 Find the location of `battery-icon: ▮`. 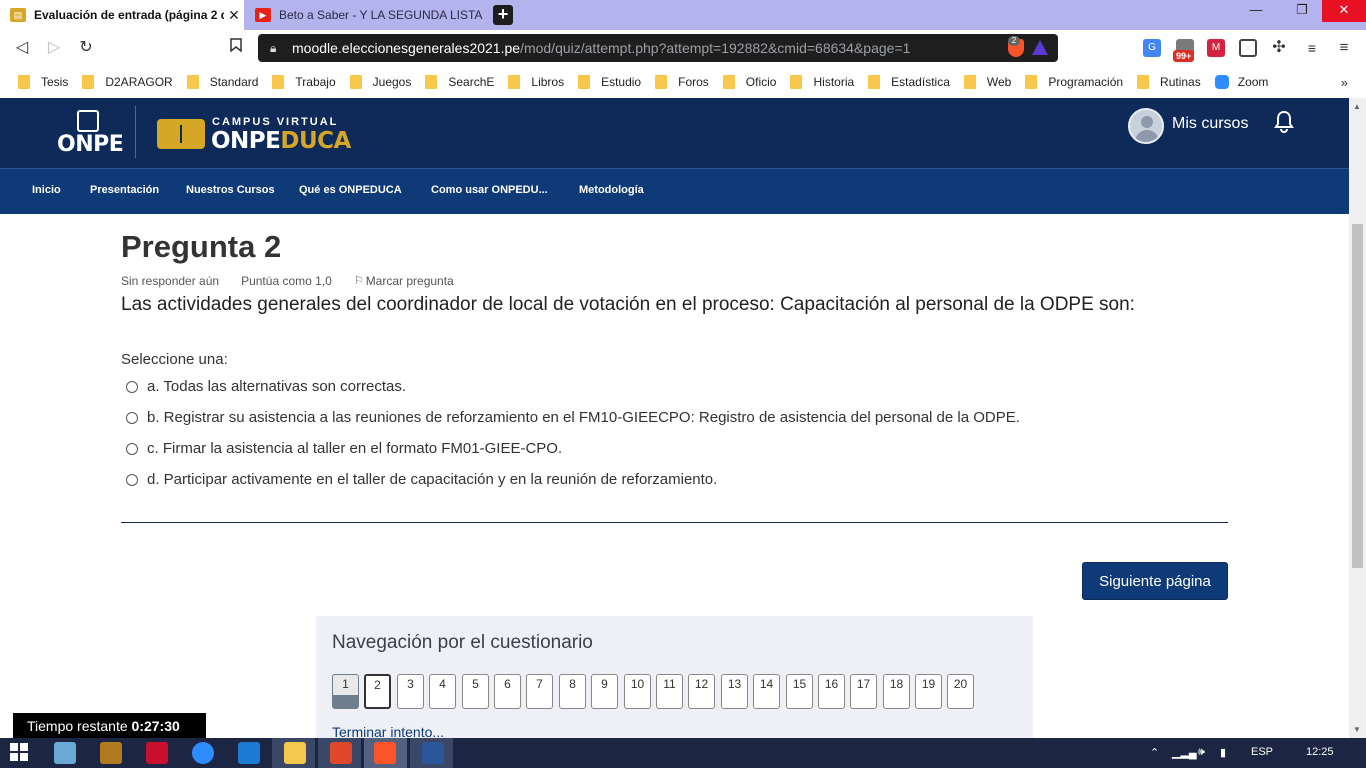

battery-icon: ▮ is located at coordinates (1223, 752).